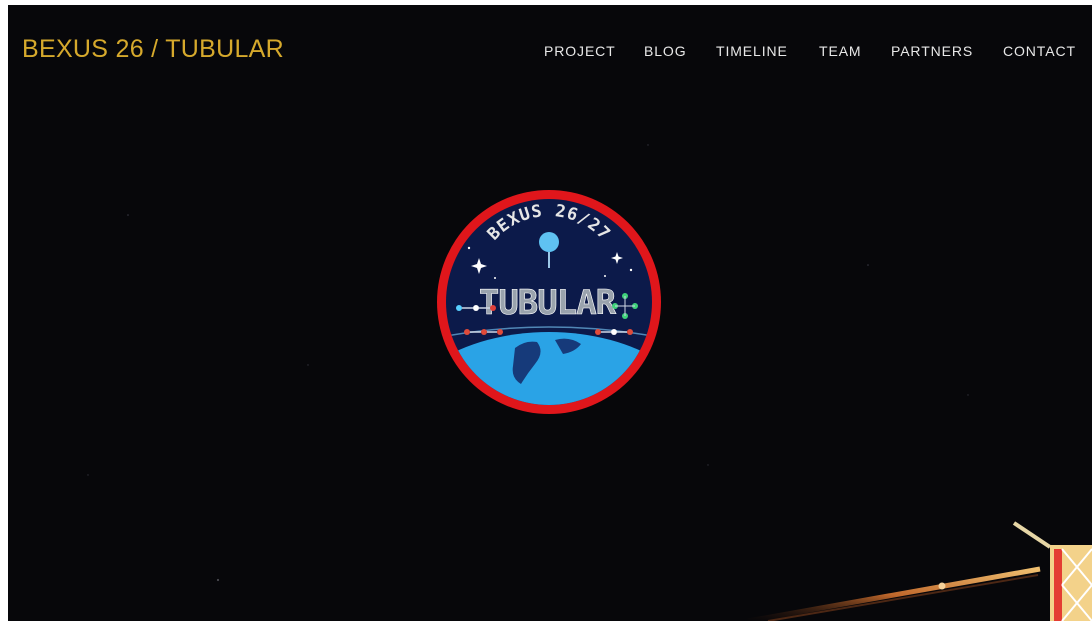 This screenshot has height=621, width=1092. Describe the element at coordinates (580, 51) in the screenshot. I see `nav-item-project: PROJECT` at that location.